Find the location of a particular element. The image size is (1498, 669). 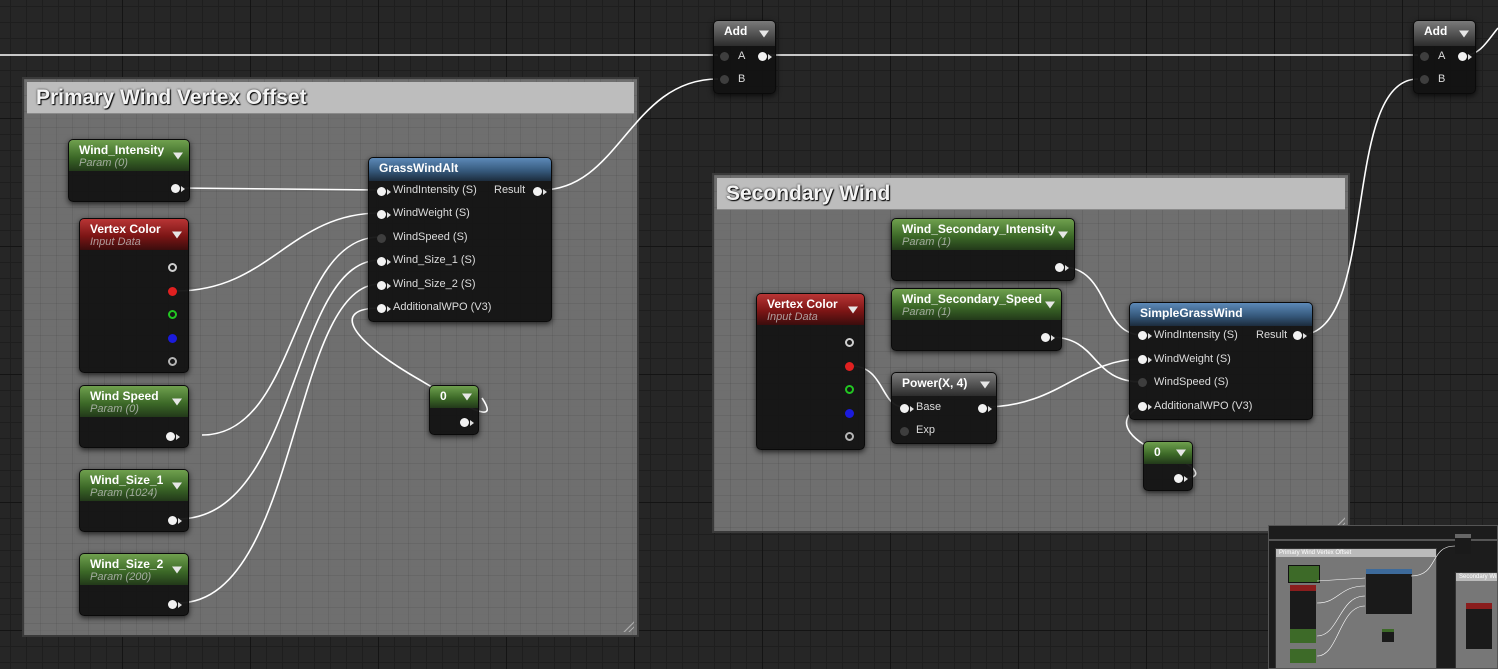

power-node: Power(X, 4) Base Exp is located at coordinates (944, 408).